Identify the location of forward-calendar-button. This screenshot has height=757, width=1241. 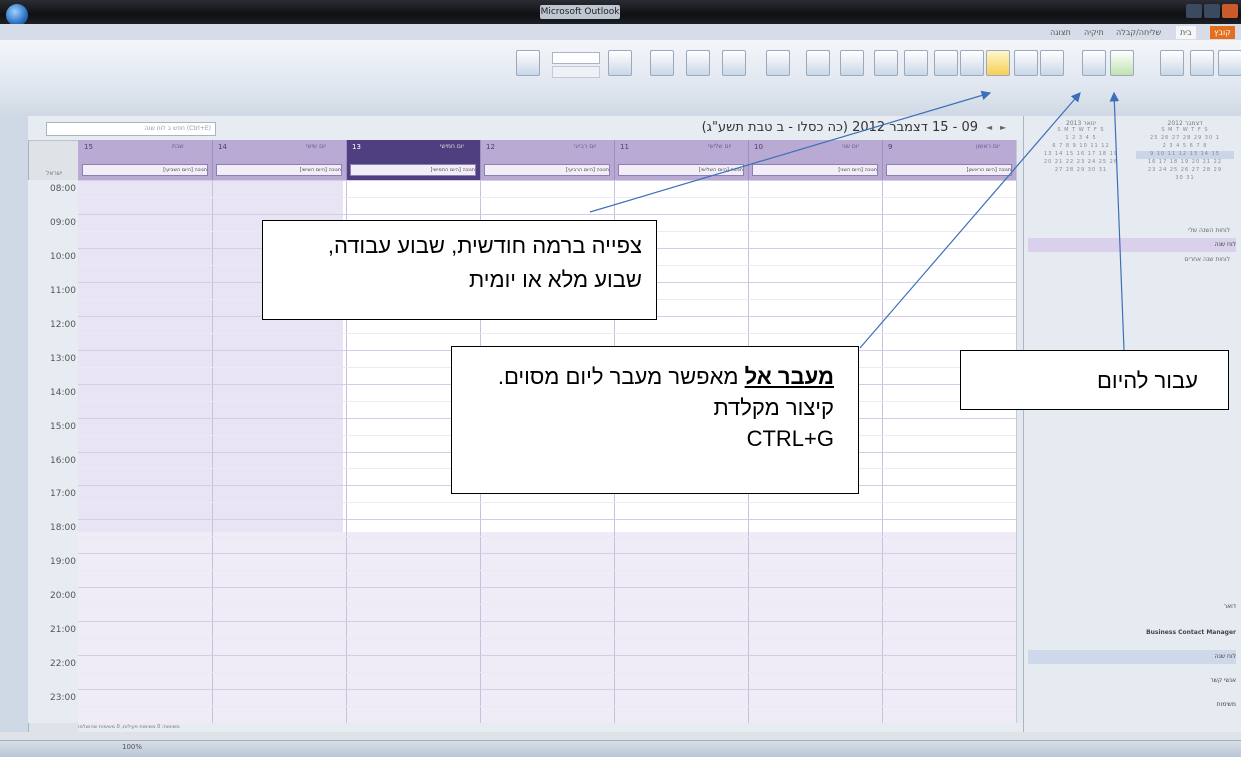
(698, 63).